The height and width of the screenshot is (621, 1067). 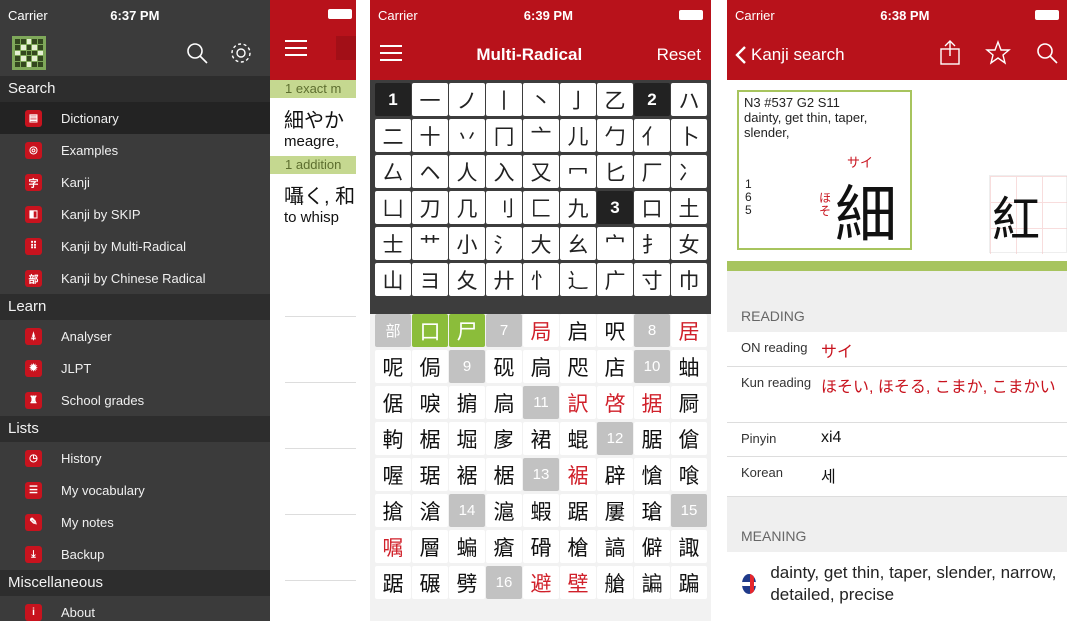 What do you see at coordinates (430, 171) in the screenshot?
I see `radical-button: ヘ` at bounding box center [430, 171].